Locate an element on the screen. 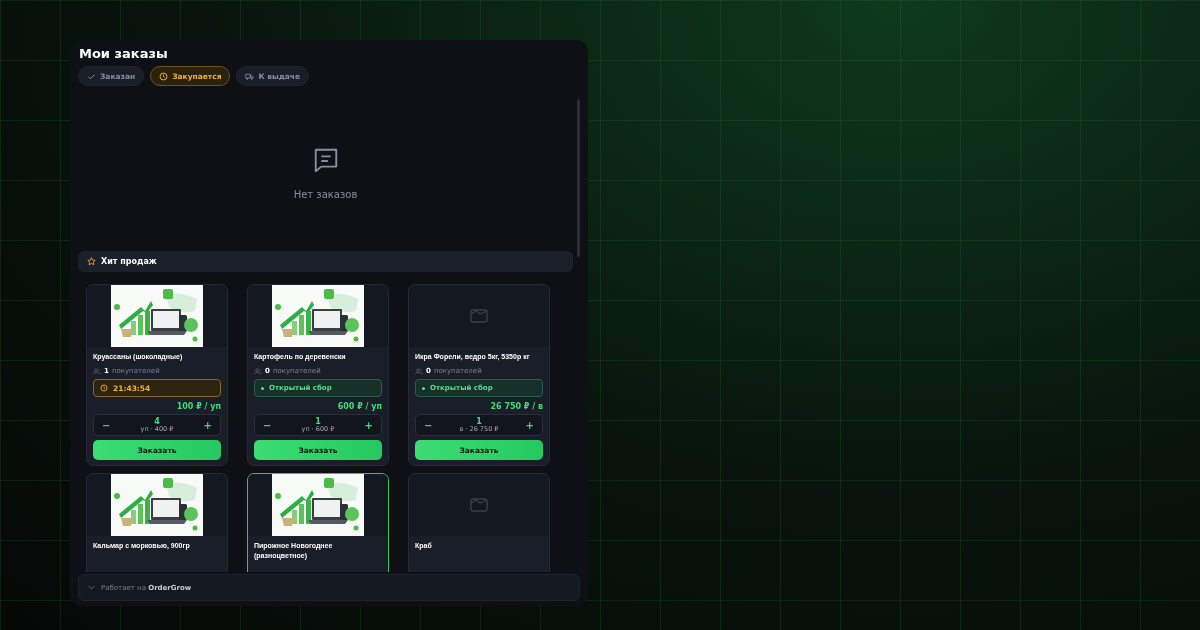 Image resolution: width=1200 pixels, height=630 pixels. price: 100 ₽ / уп is located at coordinates (198, 406).